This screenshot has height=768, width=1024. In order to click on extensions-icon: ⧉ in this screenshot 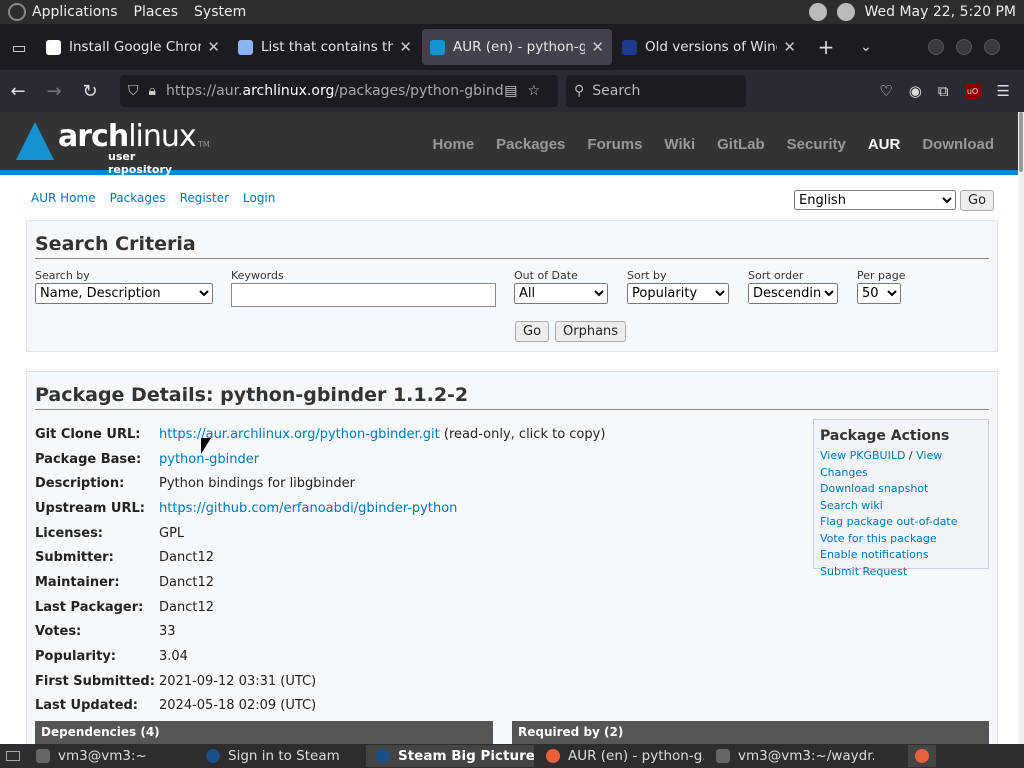, I will do `click(943, 91)`.